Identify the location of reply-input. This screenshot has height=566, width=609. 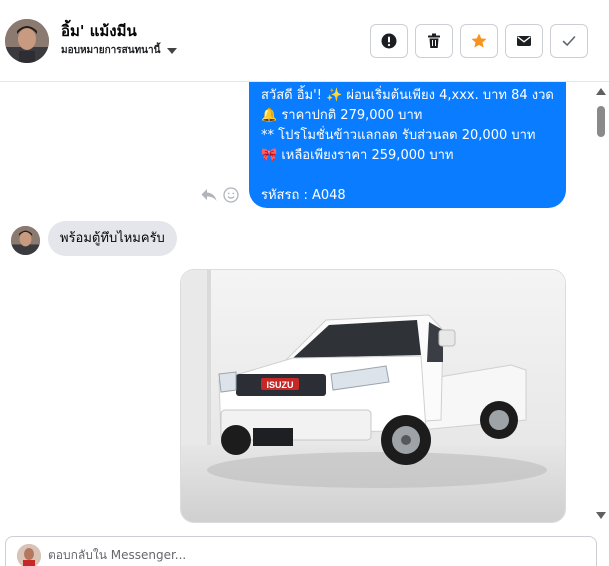
(298, 555).